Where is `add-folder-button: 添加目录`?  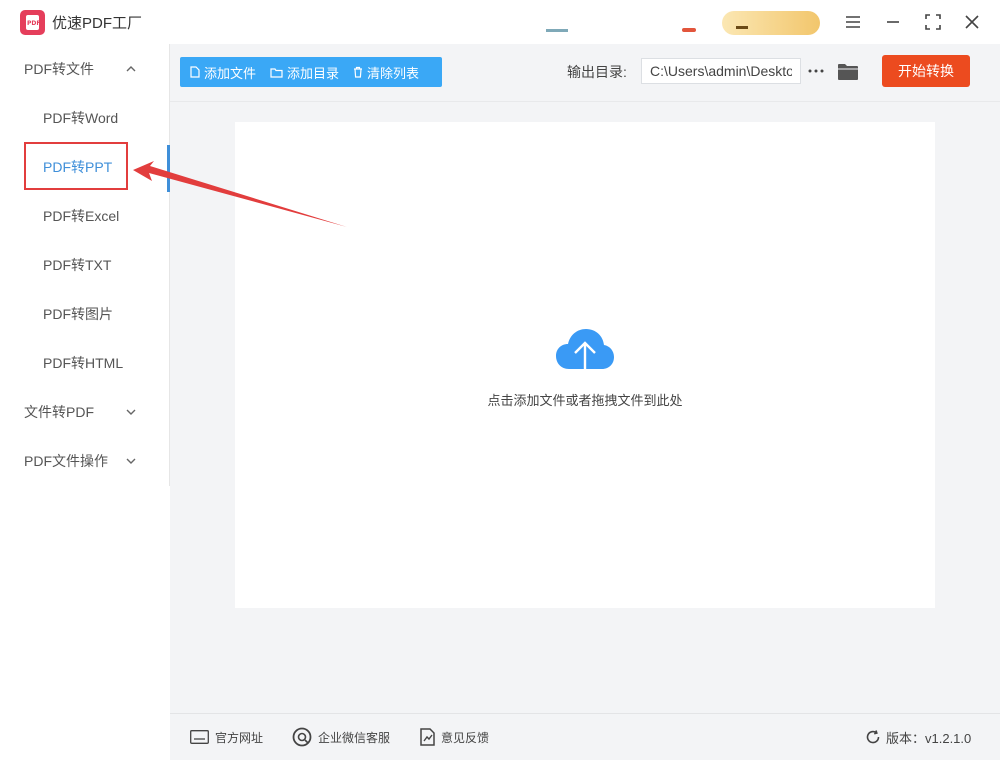
add-folder-button: 添加目录 is located at coordinates (301, 72).